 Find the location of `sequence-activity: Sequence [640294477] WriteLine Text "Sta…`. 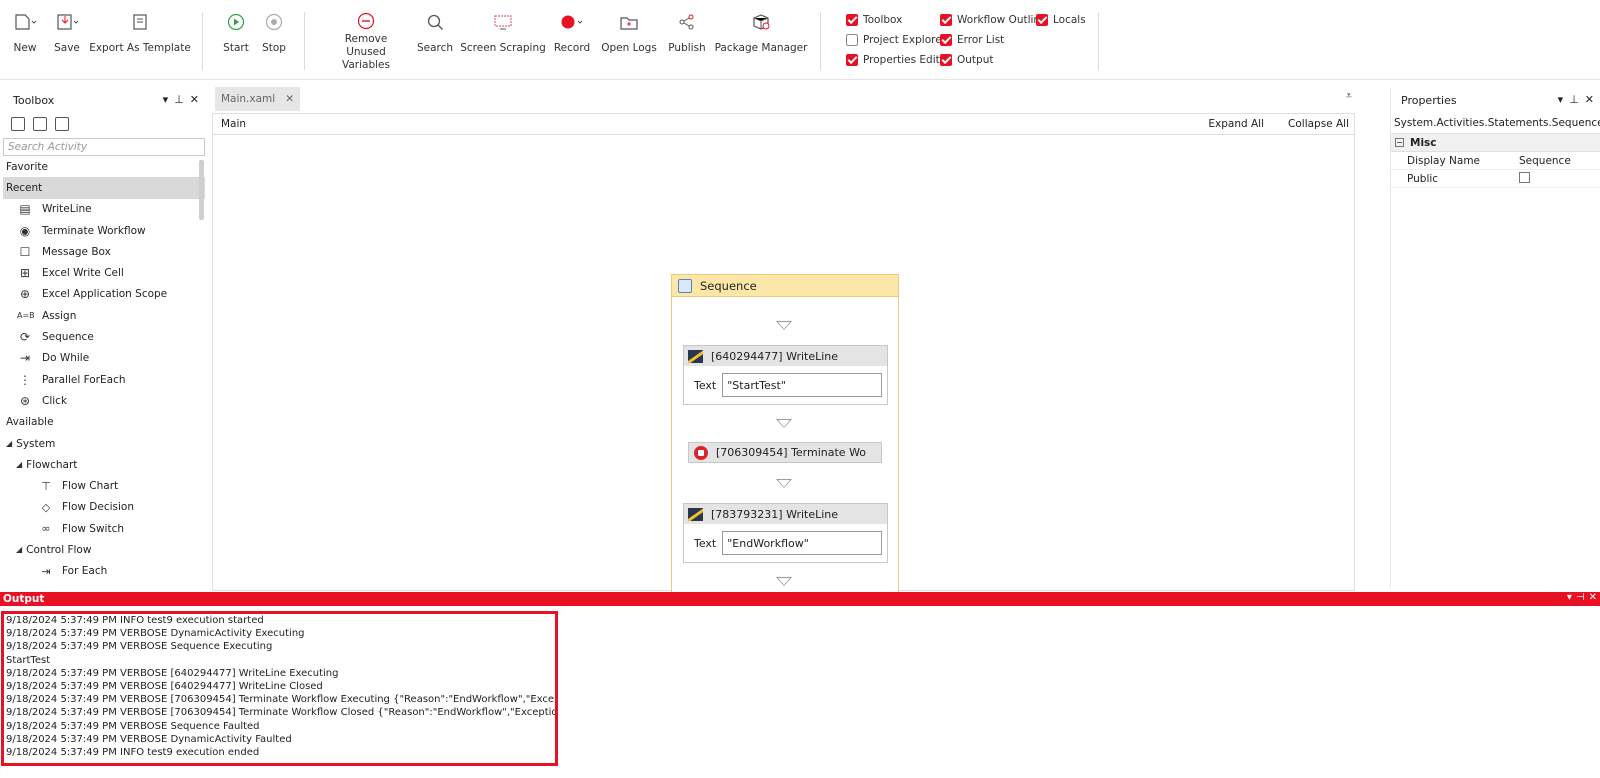

sequence-activity: Sequence [640294477] WriteLine Text "Sta… is located at coordinates (785, 434).